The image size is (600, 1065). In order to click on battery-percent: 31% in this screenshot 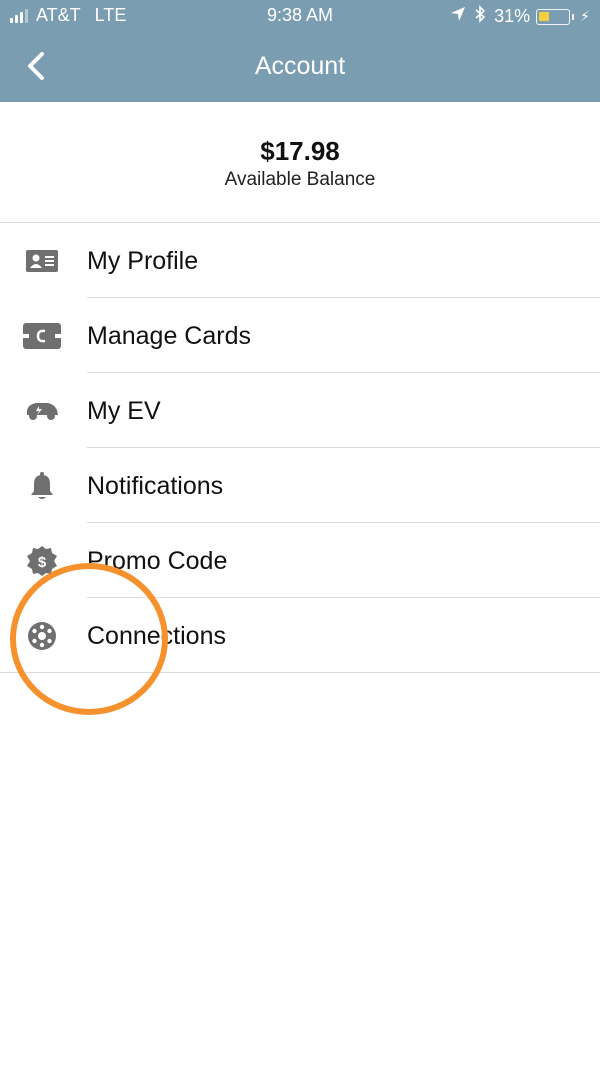, I will do `click(512, 16)`.